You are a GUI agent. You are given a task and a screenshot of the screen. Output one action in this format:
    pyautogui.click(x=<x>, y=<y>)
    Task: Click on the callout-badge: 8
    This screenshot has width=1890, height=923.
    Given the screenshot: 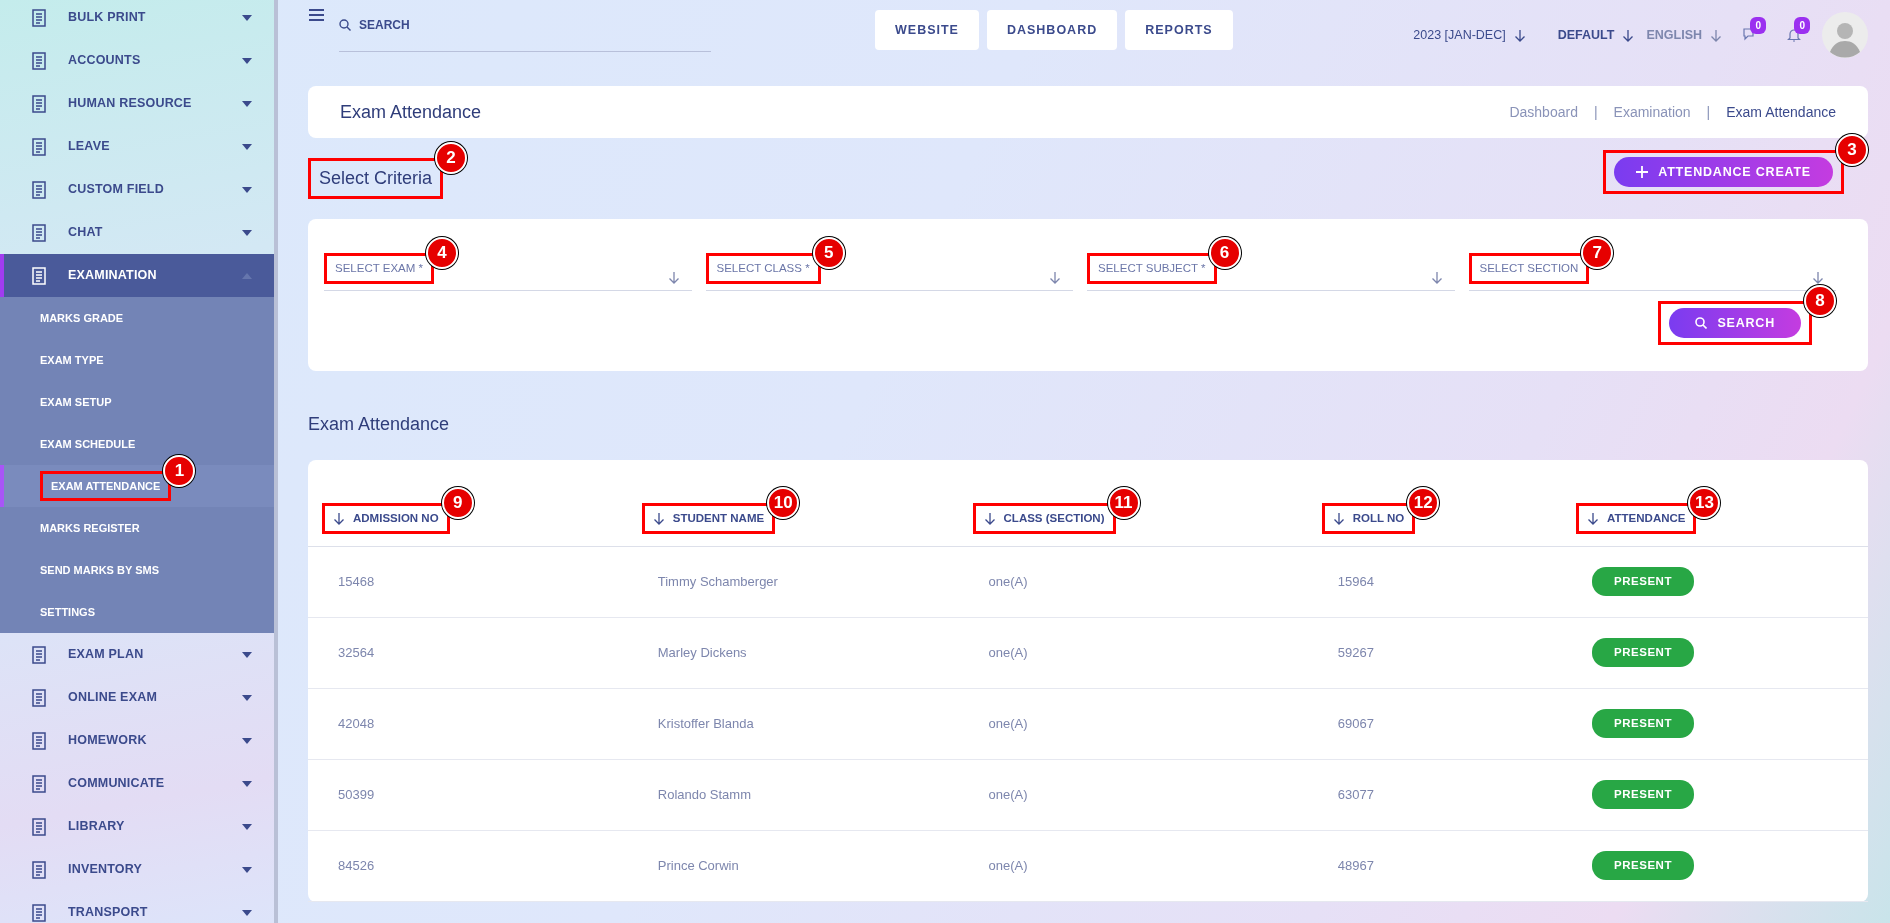 What is the action you would take?
    pyautogui.click(x=1820, y=301)
    